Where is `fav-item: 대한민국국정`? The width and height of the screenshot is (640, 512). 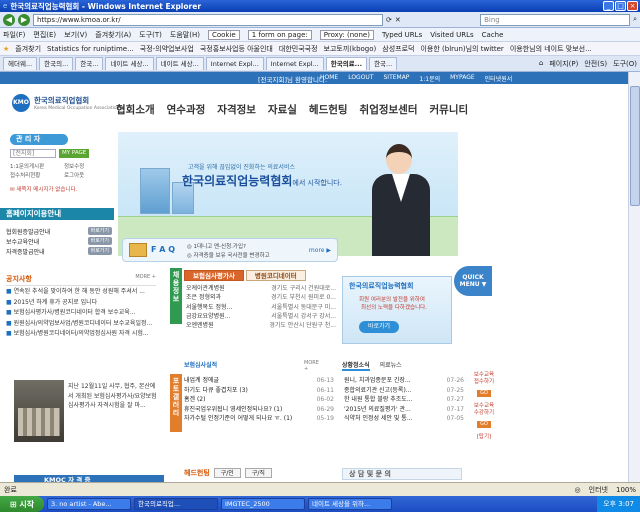 fav-item: 대한민국국정 is located at coordinates (298, 49).